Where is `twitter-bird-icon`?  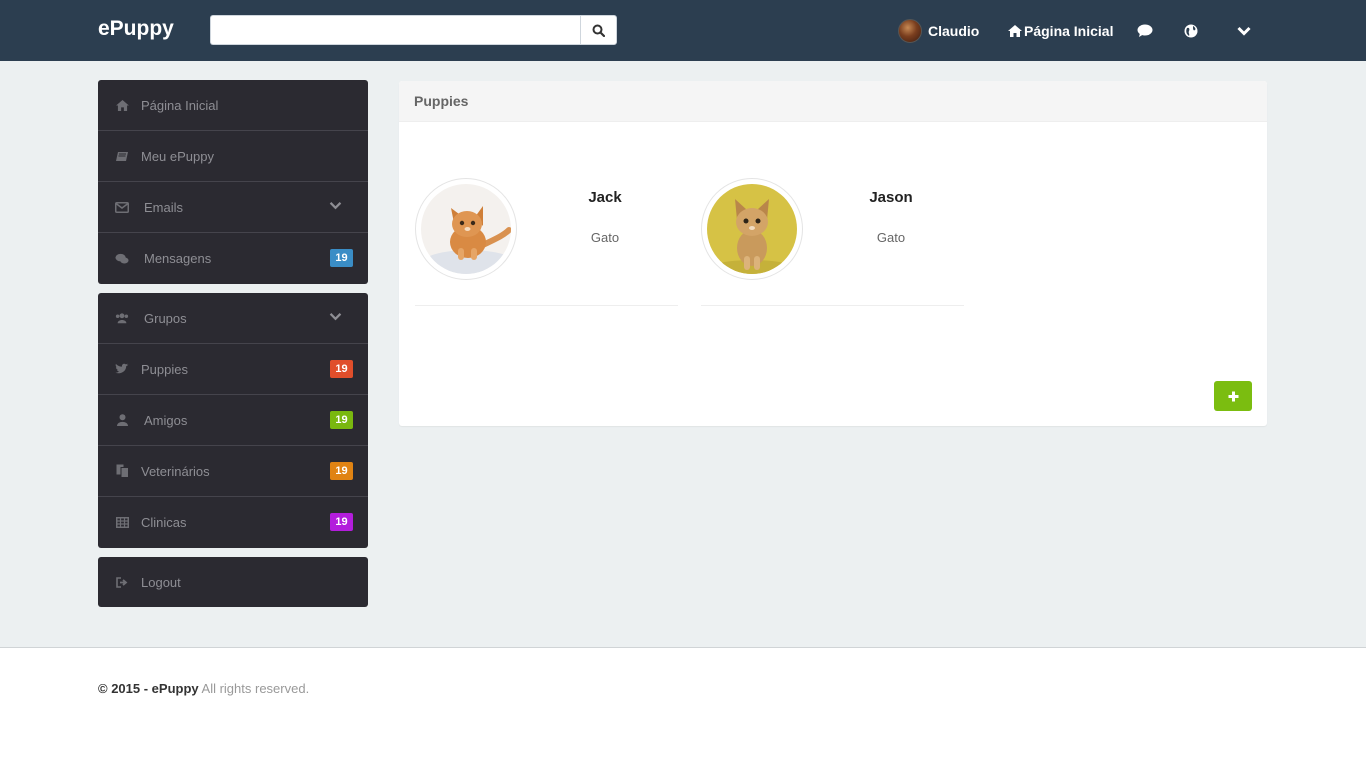
twitter-bird-icon is located at coordinates (122, 369).